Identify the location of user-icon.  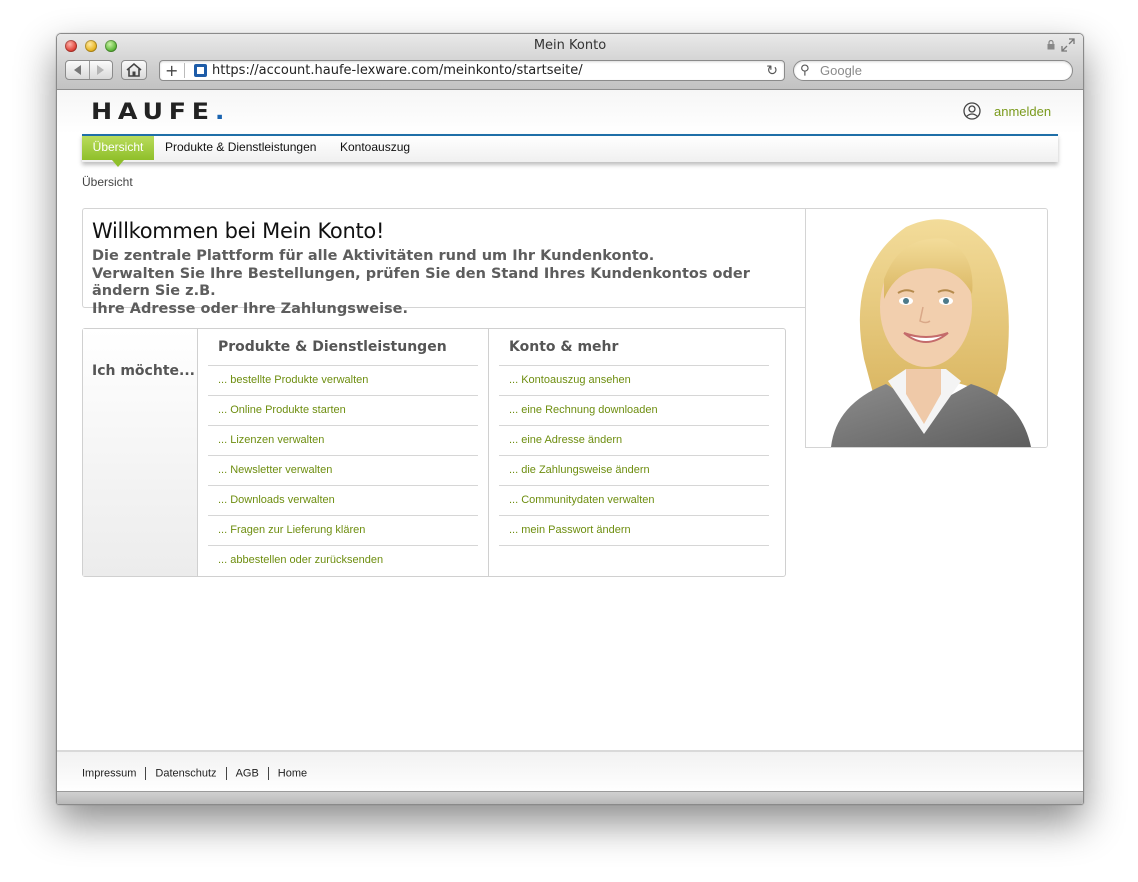
(972, 111).